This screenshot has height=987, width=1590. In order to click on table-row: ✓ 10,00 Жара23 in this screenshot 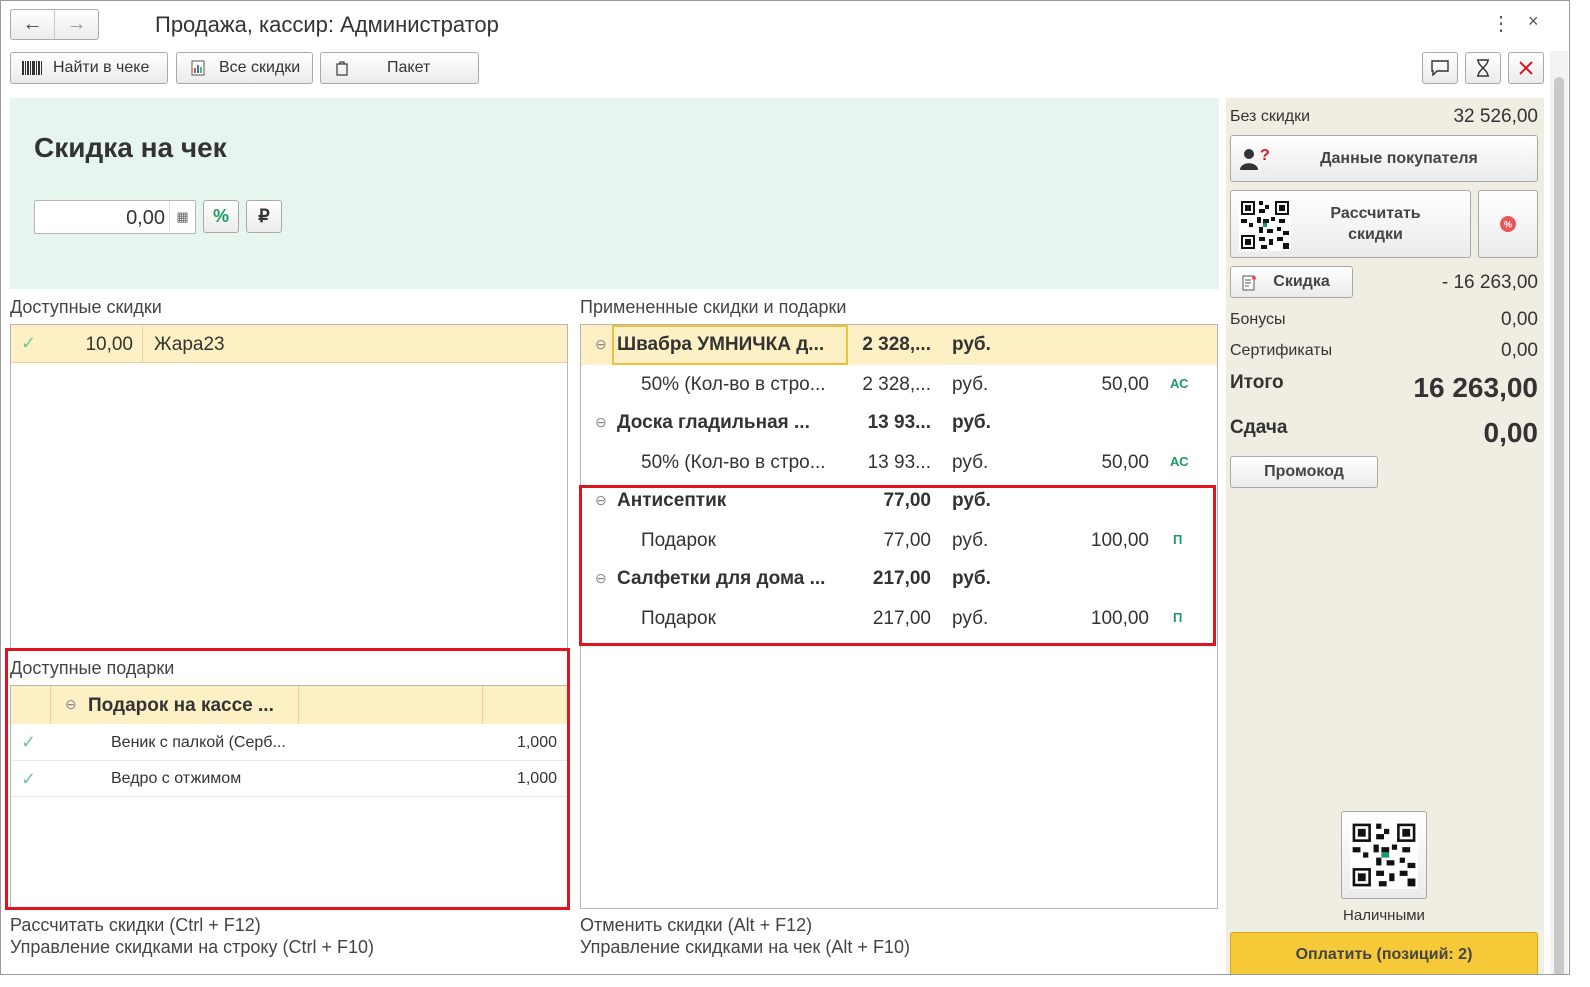, I will do `click(289, 344)`.